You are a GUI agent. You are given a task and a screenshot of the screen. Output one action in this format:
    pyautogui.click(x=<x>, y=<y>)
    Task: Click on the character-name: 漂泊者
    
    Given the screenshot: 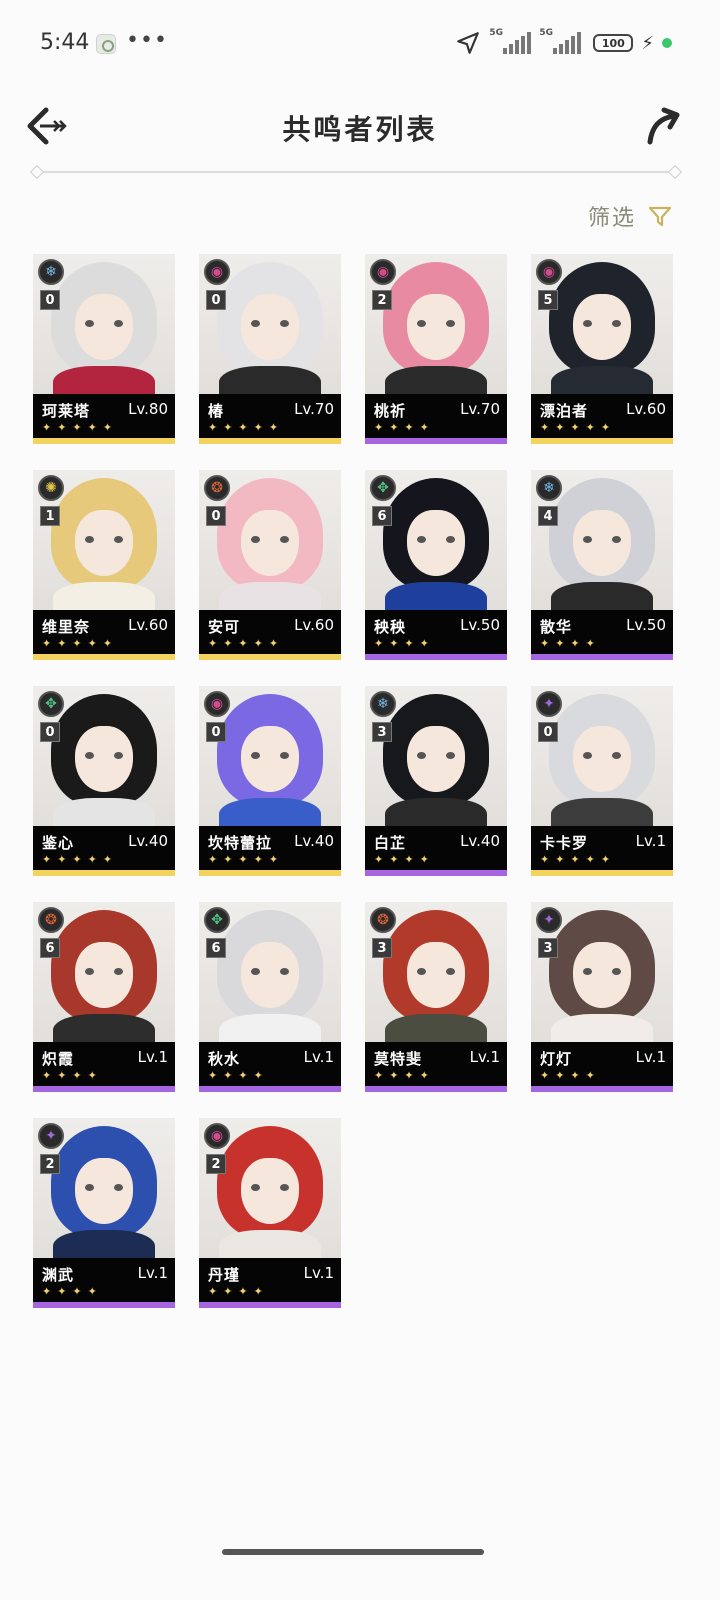 What is the action you would take?
    pyautogui.click(x=564, y=411)
    